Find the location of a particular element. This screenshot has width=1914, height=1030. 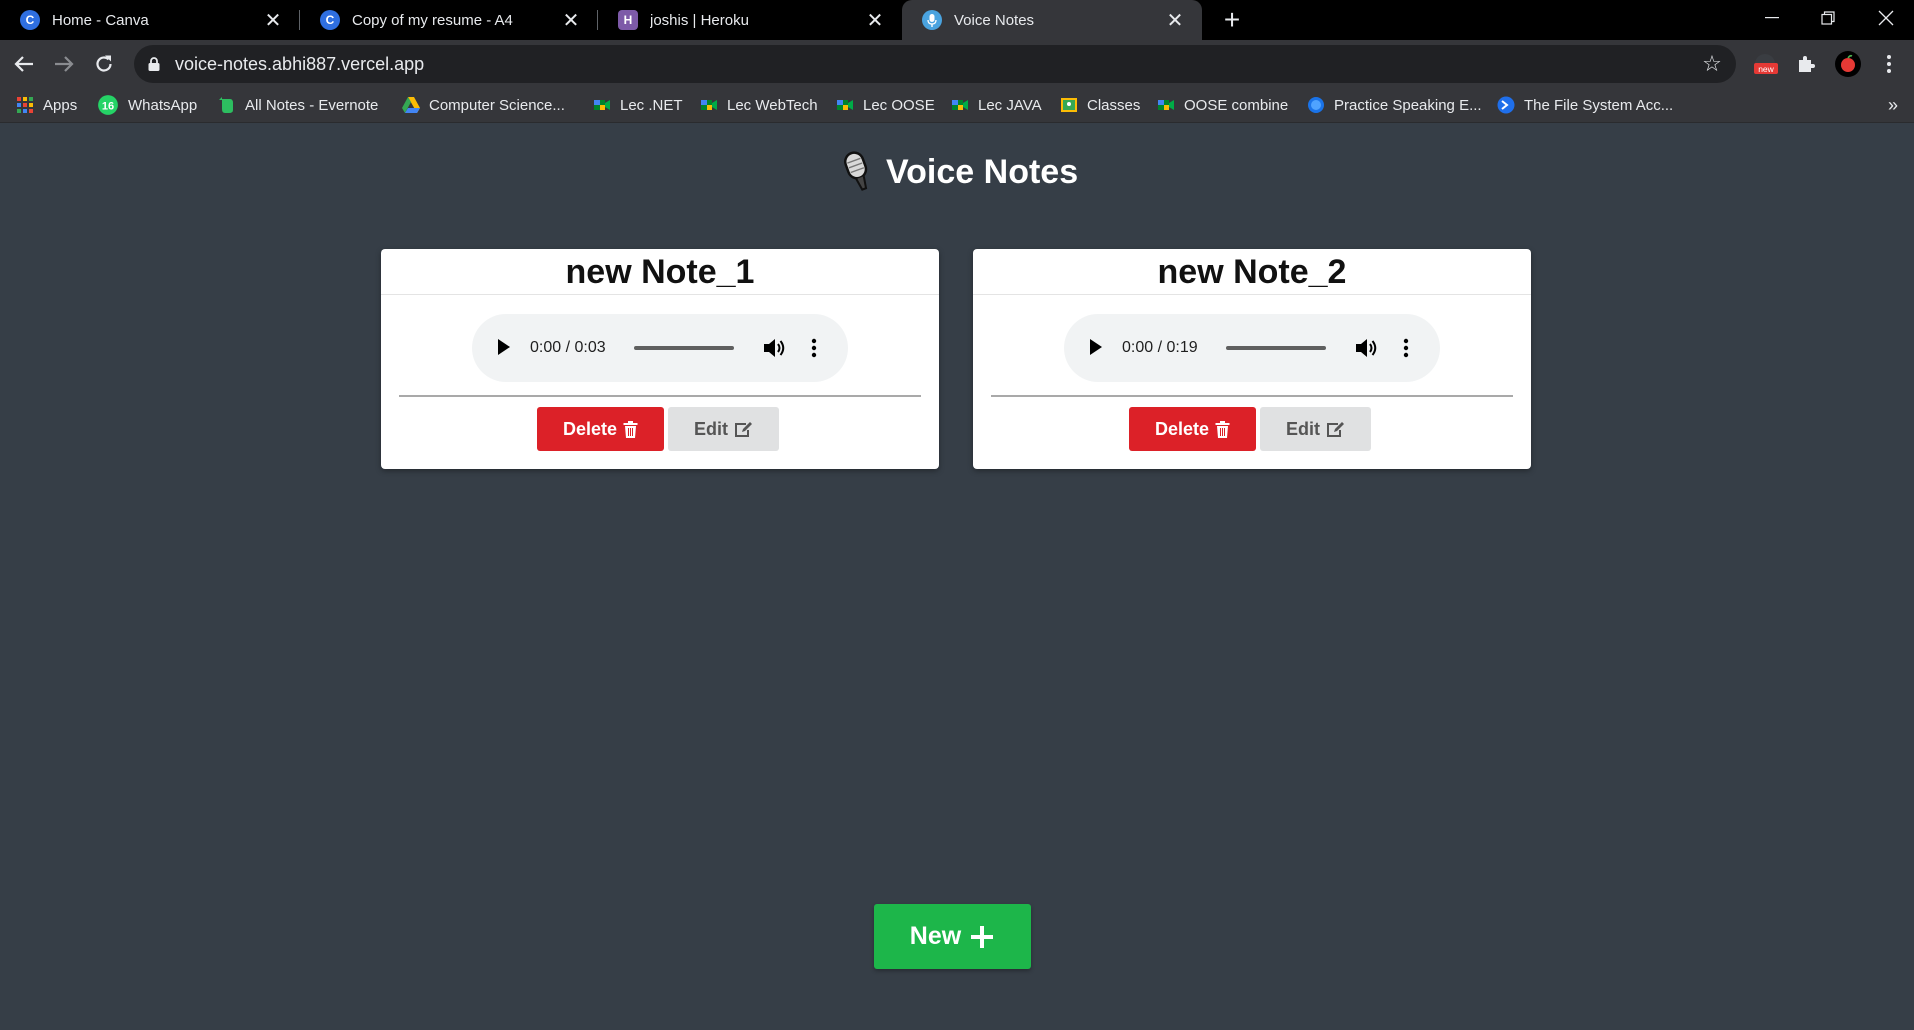

bookmark-evernote: All Notes - Evernote is located at coordinates (298, 105).